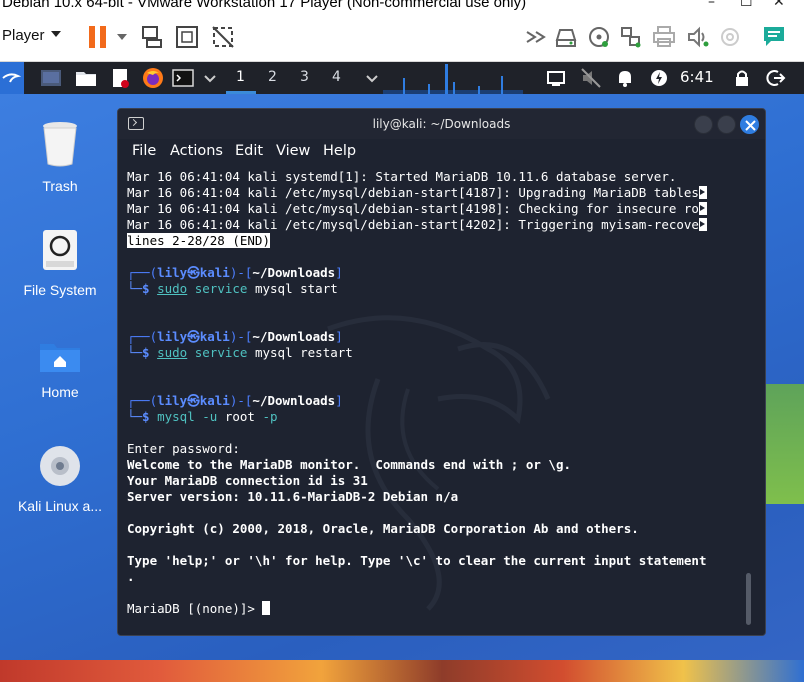  I want to click on terminal-icon, so click(183, 78).